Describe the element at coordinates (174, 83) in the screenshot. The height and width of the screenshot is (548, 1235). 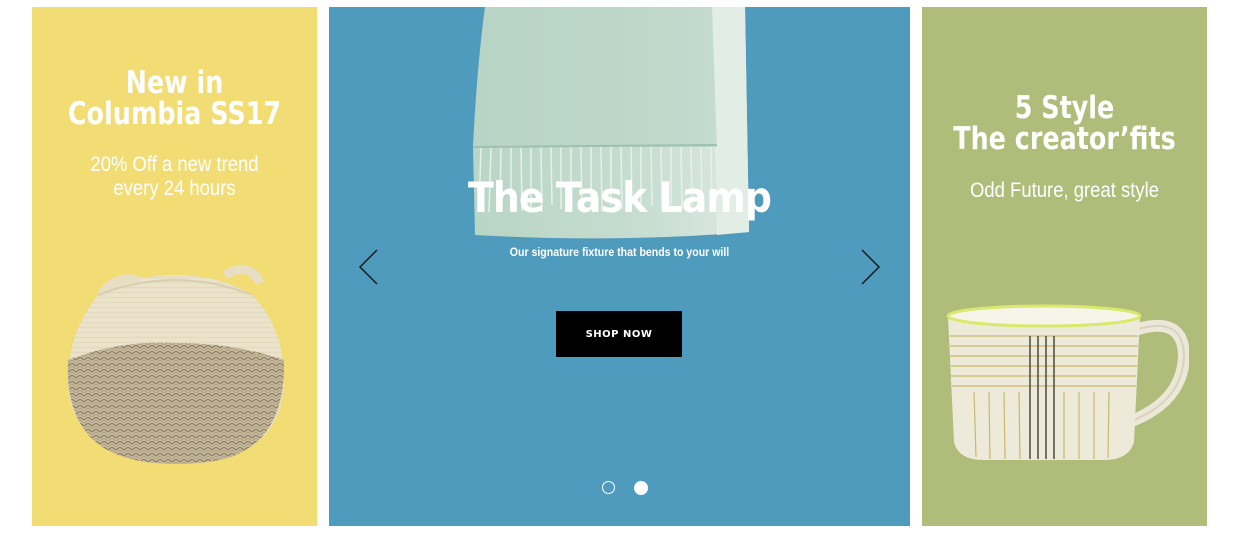
I see `left-title-line1: New in` at that location.